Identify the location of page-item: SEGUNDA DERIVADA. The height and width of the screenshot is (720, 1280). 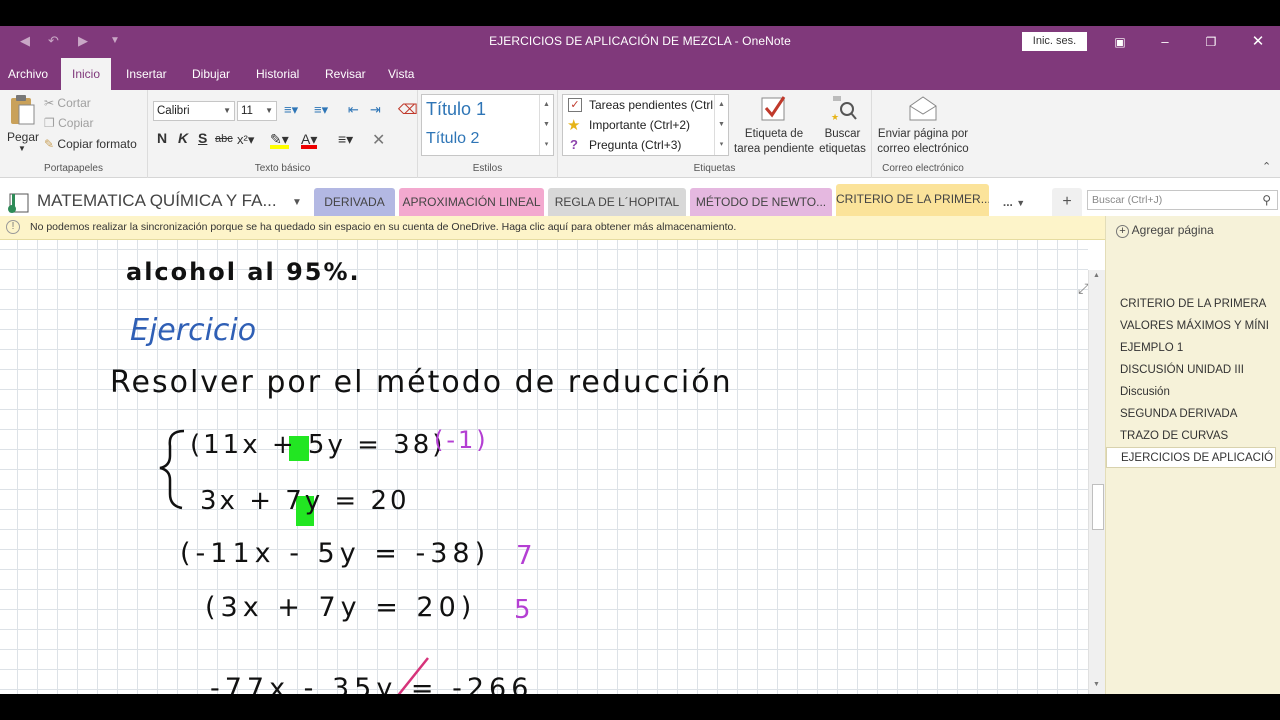
(1178, 414).